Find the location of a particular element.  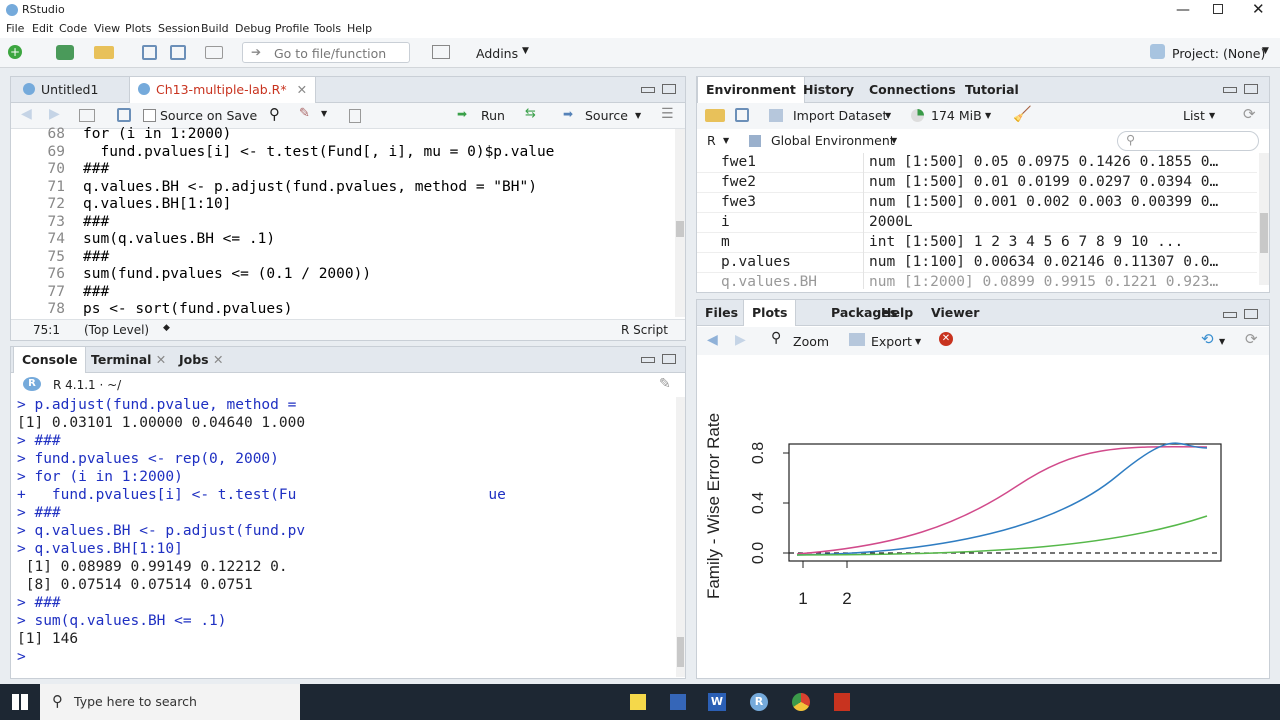

clear-console-icon: ✎ is located at coordinates (665, 384).